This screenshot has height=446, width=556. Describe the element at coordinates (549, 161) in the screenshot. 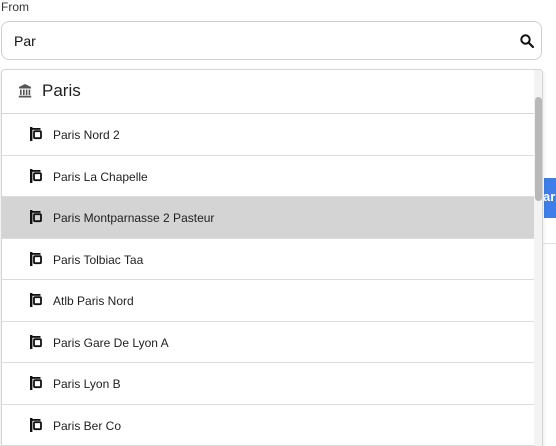

I see `background-panel` at that location.